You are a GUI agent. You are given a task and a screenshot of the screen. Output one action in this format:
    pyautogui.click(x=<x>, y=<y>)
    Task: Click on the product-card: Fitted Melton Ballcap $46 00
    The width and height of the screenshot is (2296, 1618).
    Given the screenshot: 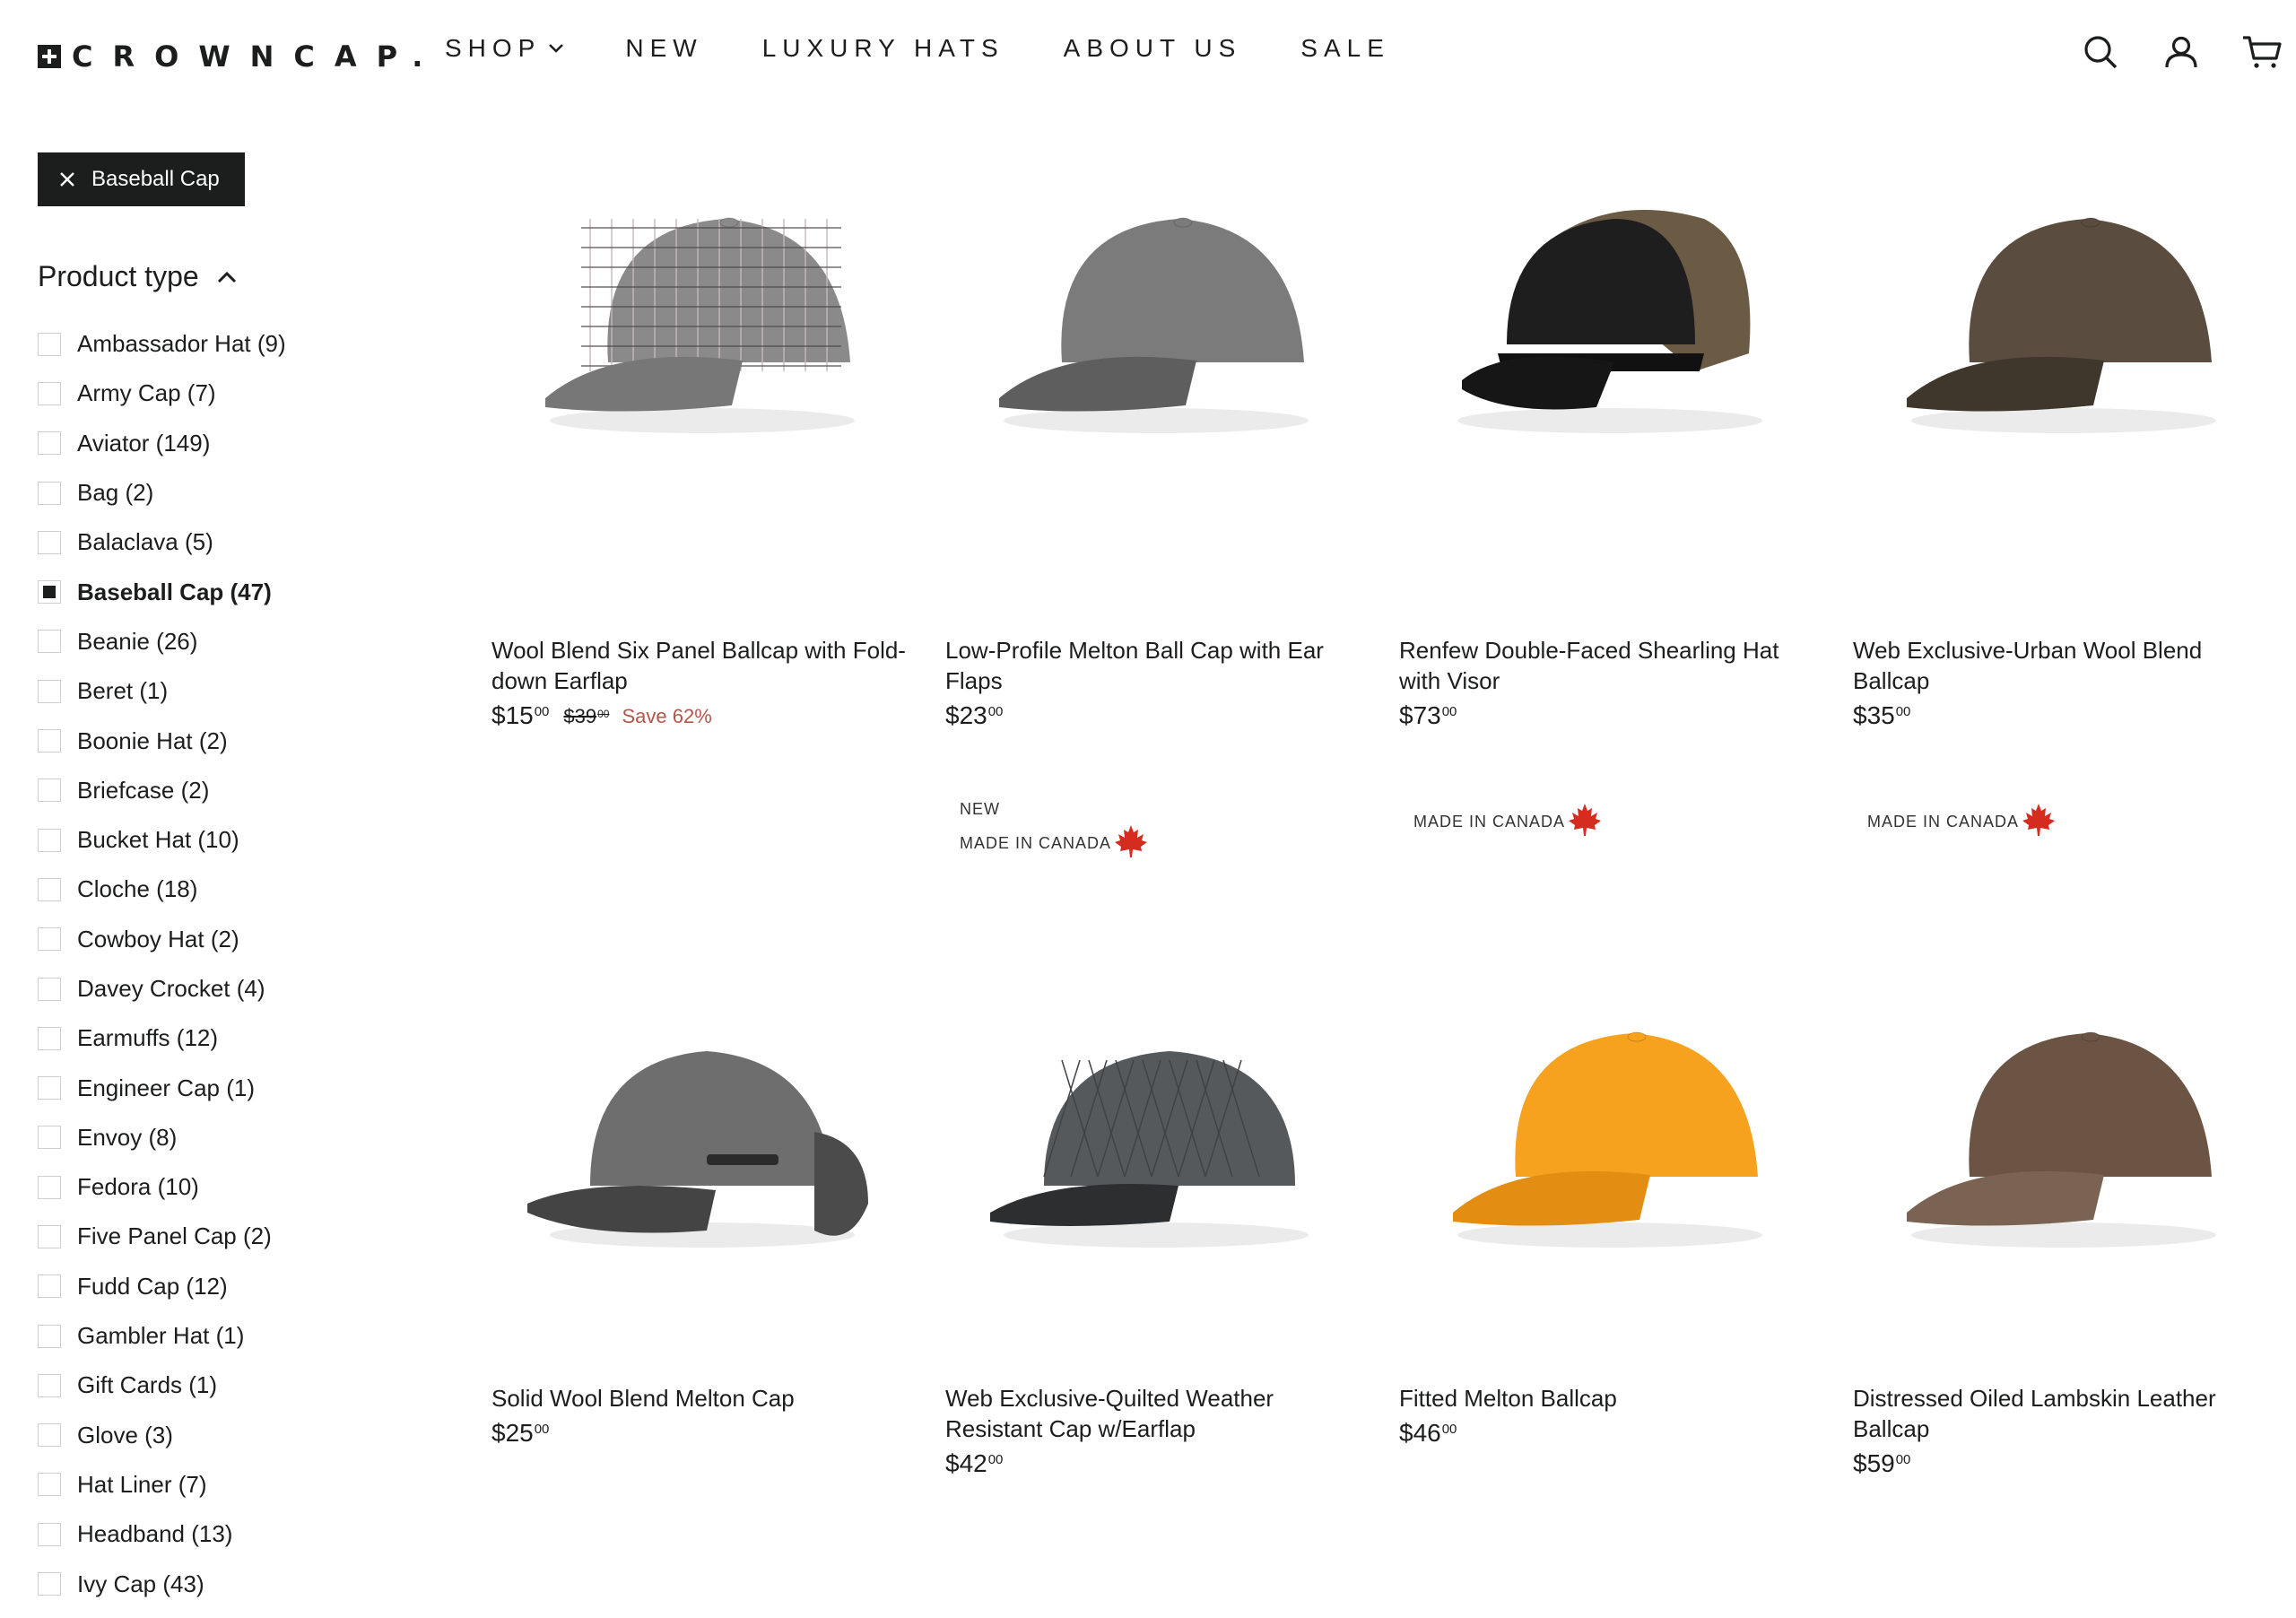 What is the action you would take?
    pyautogui.click(x=1610, y=1204)
    